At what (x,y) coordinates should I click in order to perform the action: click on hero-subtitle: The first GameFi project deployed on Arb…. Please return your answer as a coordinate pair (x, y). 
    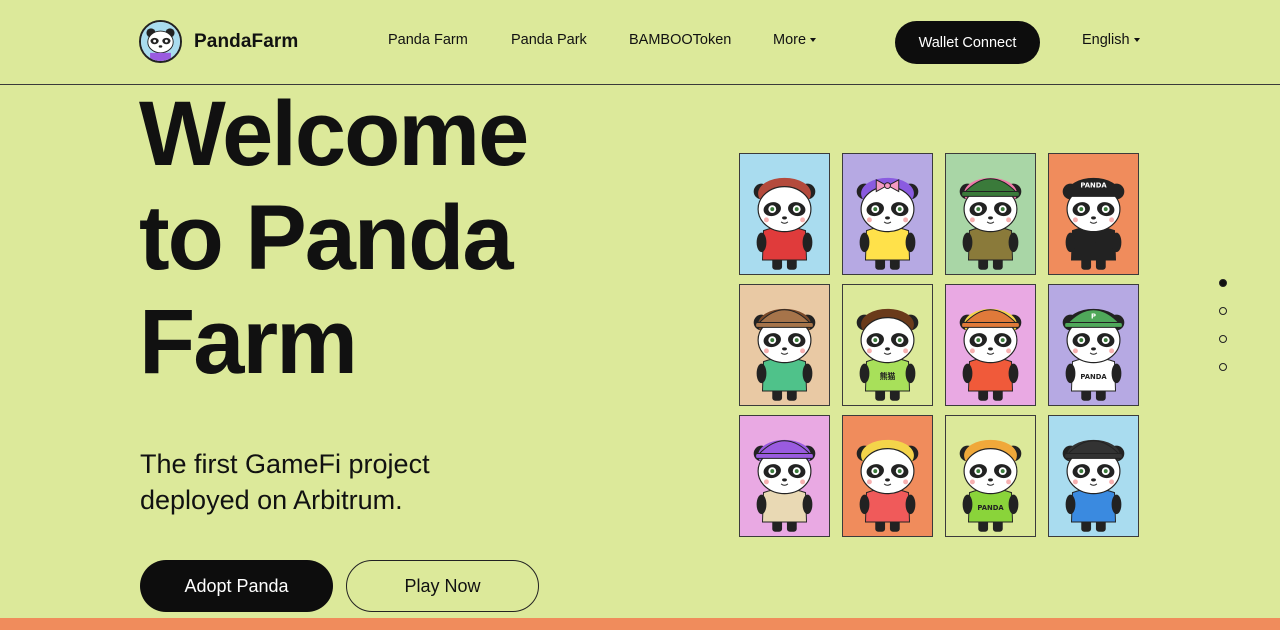
    Looking at the image, I should click on (350, 482).